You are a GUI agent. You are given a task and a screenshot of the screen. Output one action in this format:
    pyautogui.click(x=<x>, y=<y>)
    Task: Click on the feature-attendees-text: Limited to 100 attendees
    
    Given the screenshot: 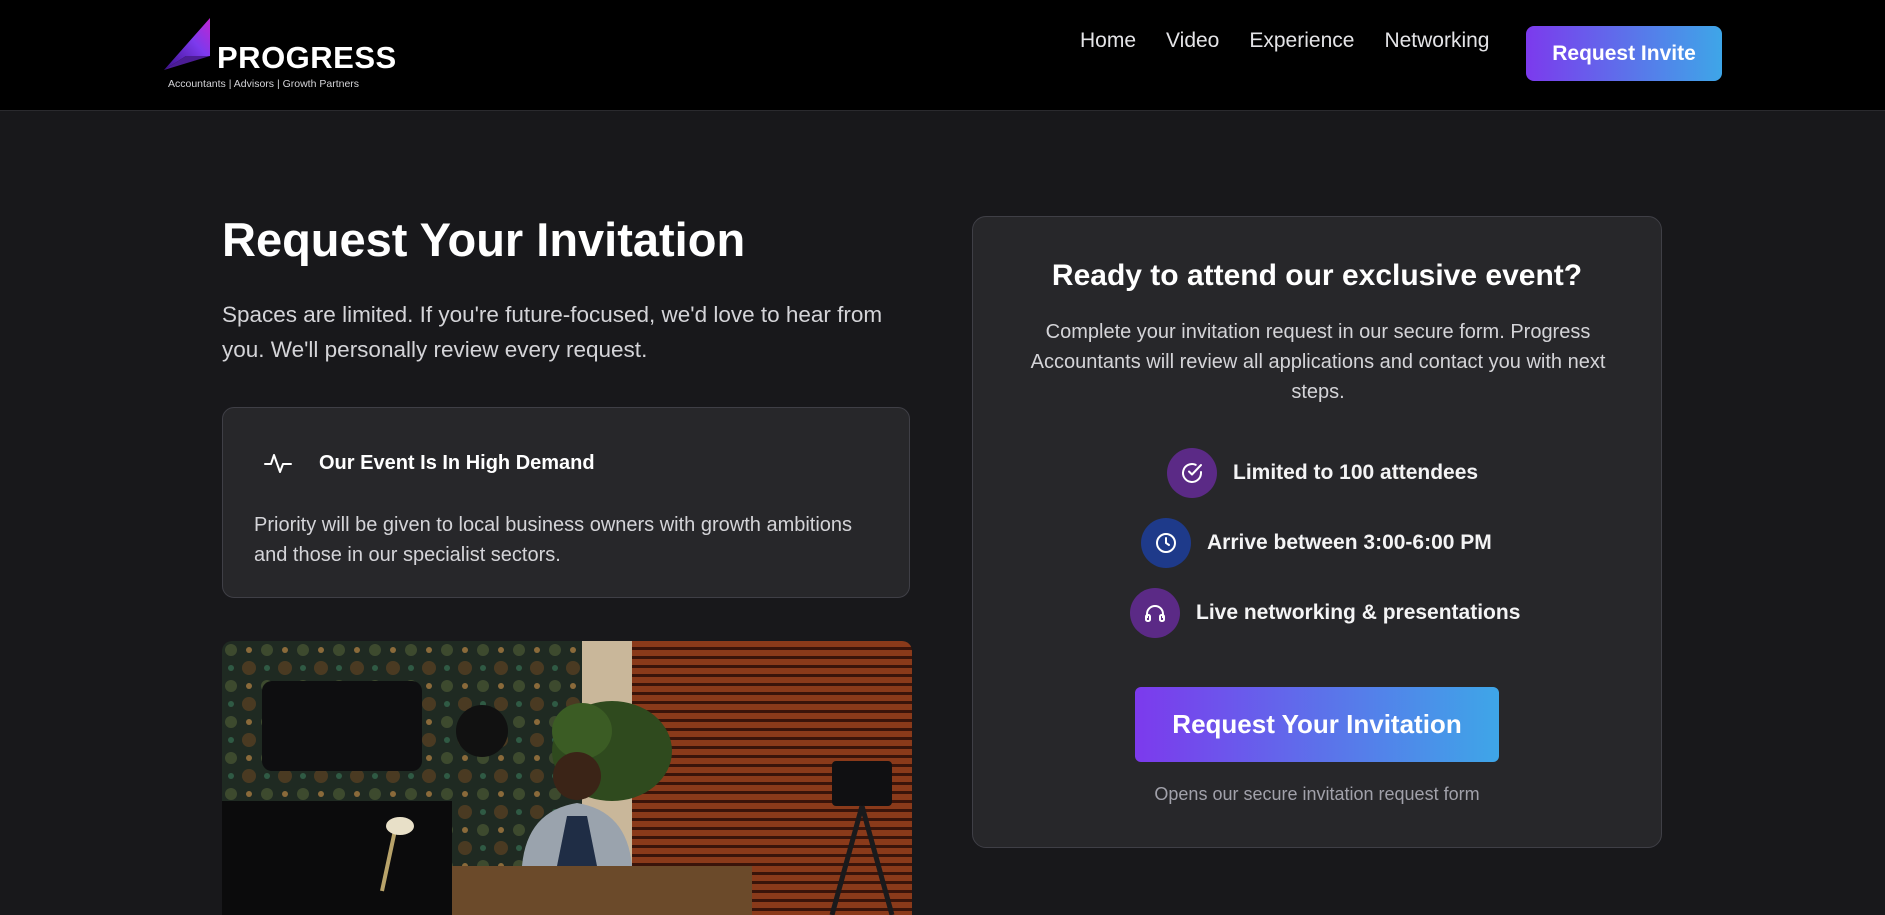 What is the action you would take?
    pyautogui.click(x=1356, y=472)
    